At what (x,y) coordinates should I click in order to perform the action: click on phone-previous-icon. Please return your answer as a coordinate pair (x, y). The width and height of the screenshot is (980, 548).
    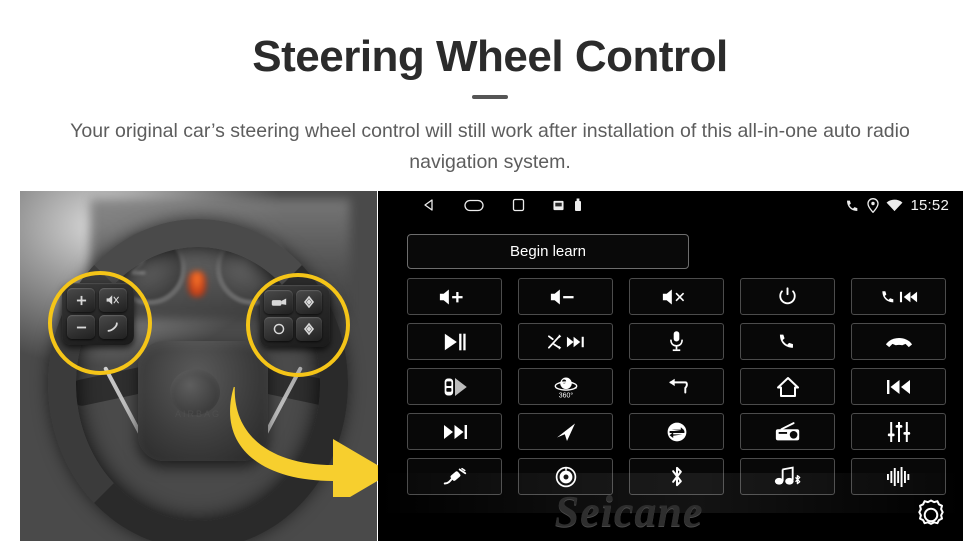
    Looking at the image, I should click on (899, 296).